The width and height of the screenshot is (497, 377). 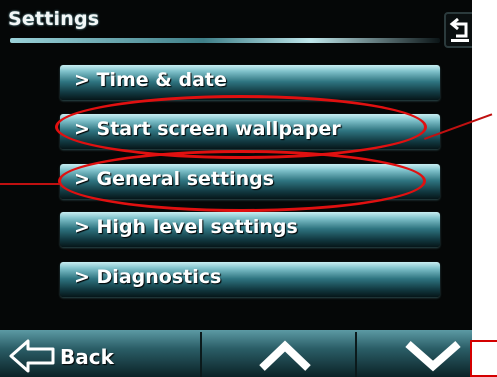 What do you see at coordinates (32, 356) in the screenshot?
I see `back-arrow-icon` at bounding box center [32, 356].